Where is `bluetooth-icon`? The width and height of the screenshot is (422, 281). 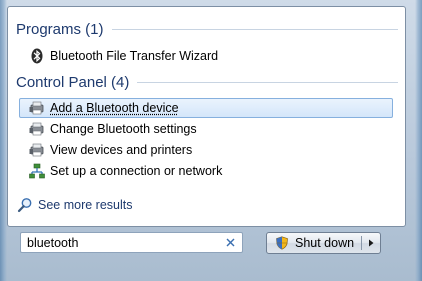 bluetooth-icon is located at coordinates (37, 56).